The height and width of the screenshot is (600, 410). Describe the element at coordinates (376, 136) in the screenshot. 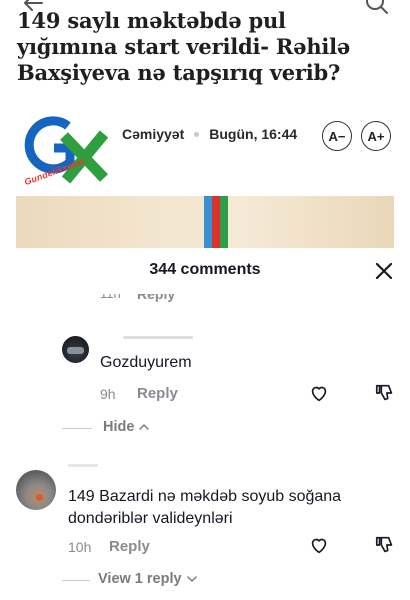

I see `font-increase-button: A+` at that location.